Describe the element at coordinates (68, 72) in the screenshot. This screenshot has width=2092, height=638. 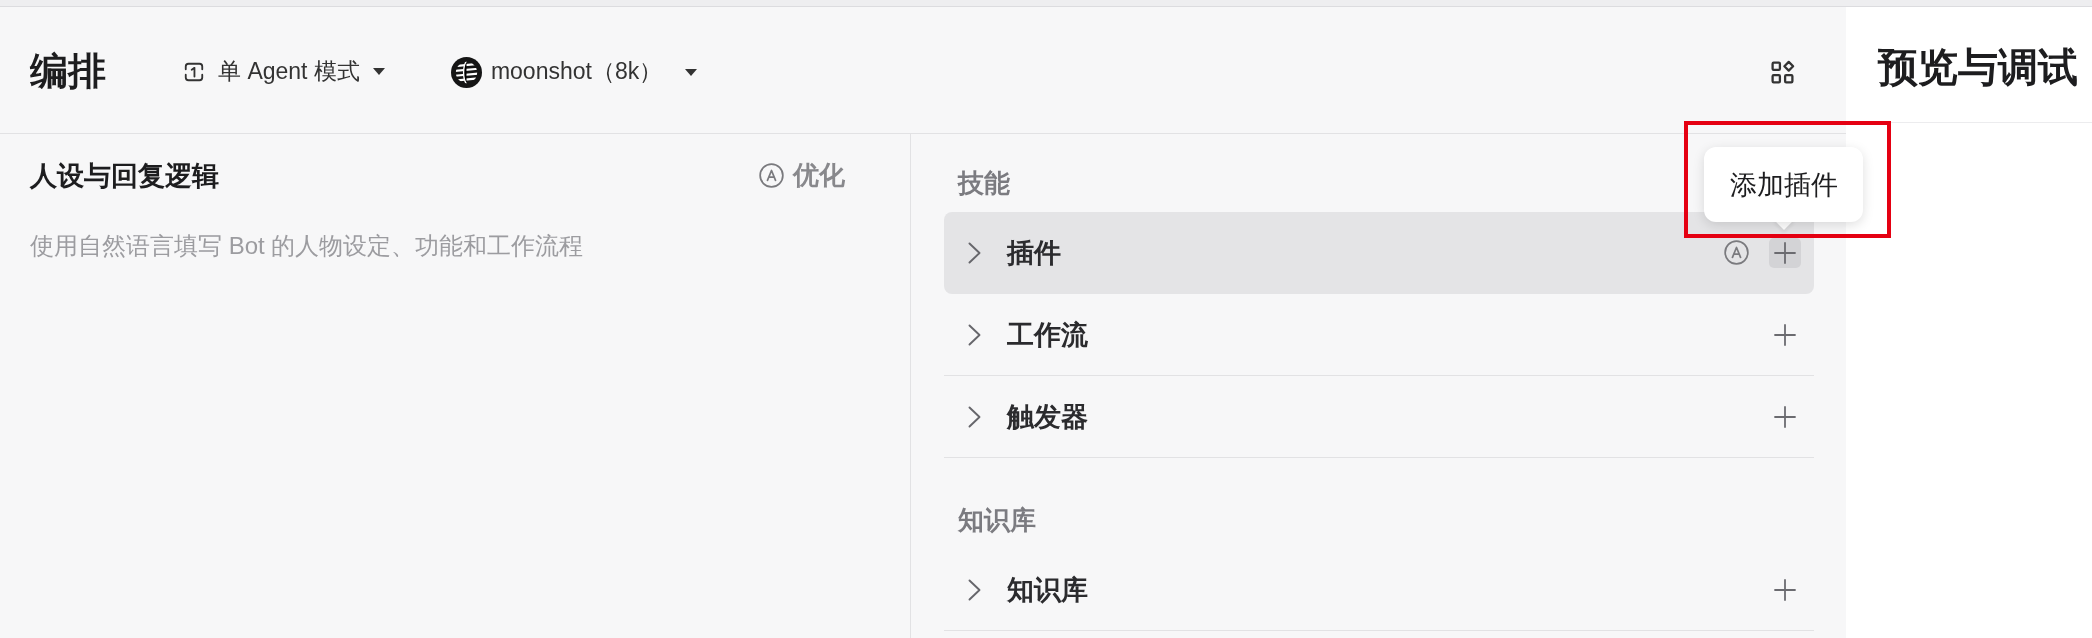
I see `editor-title: 编排` at that location.